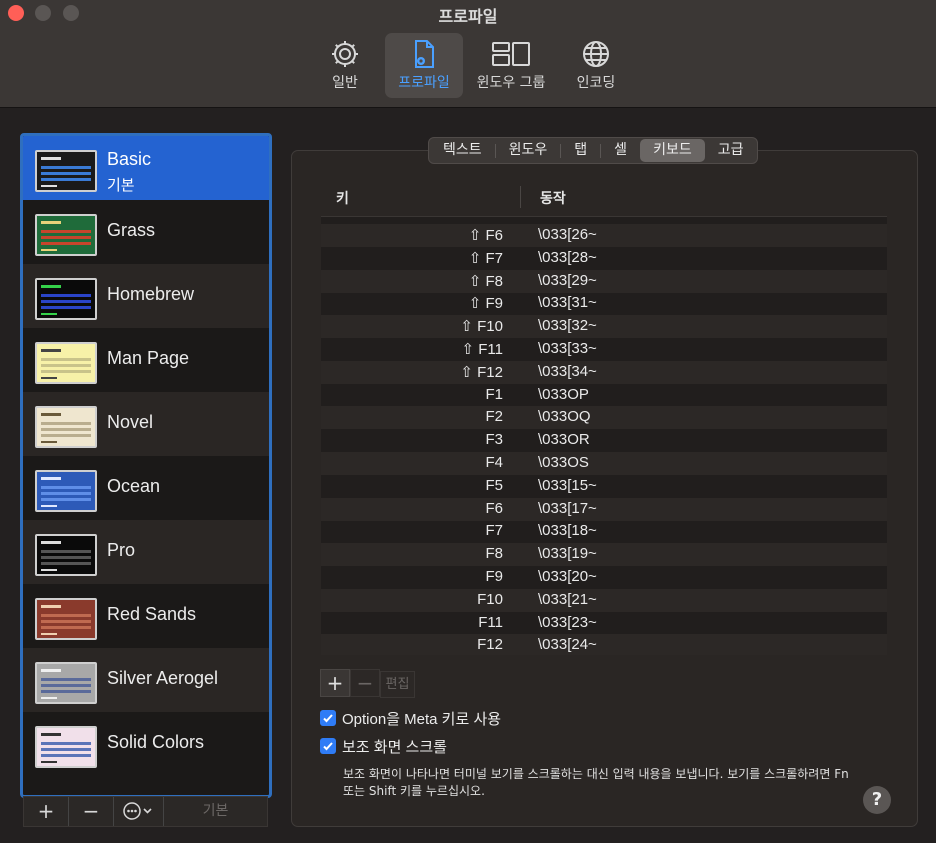 The image size is (936, 843). I want to click on key-cell: ⇧ F12, so click(481, 372).